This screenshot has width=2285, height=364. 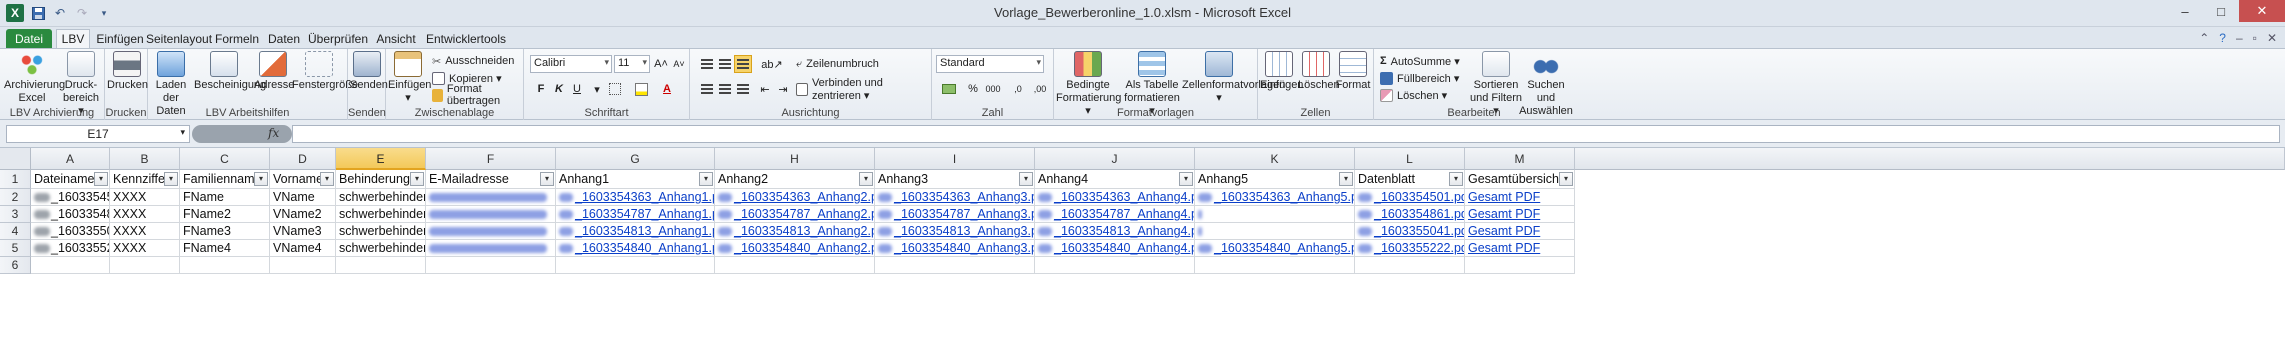 What do you see at coordinates (15, 248) in the screenshot?
I see `row-header-5: 5` at bounding box center [15, 248].